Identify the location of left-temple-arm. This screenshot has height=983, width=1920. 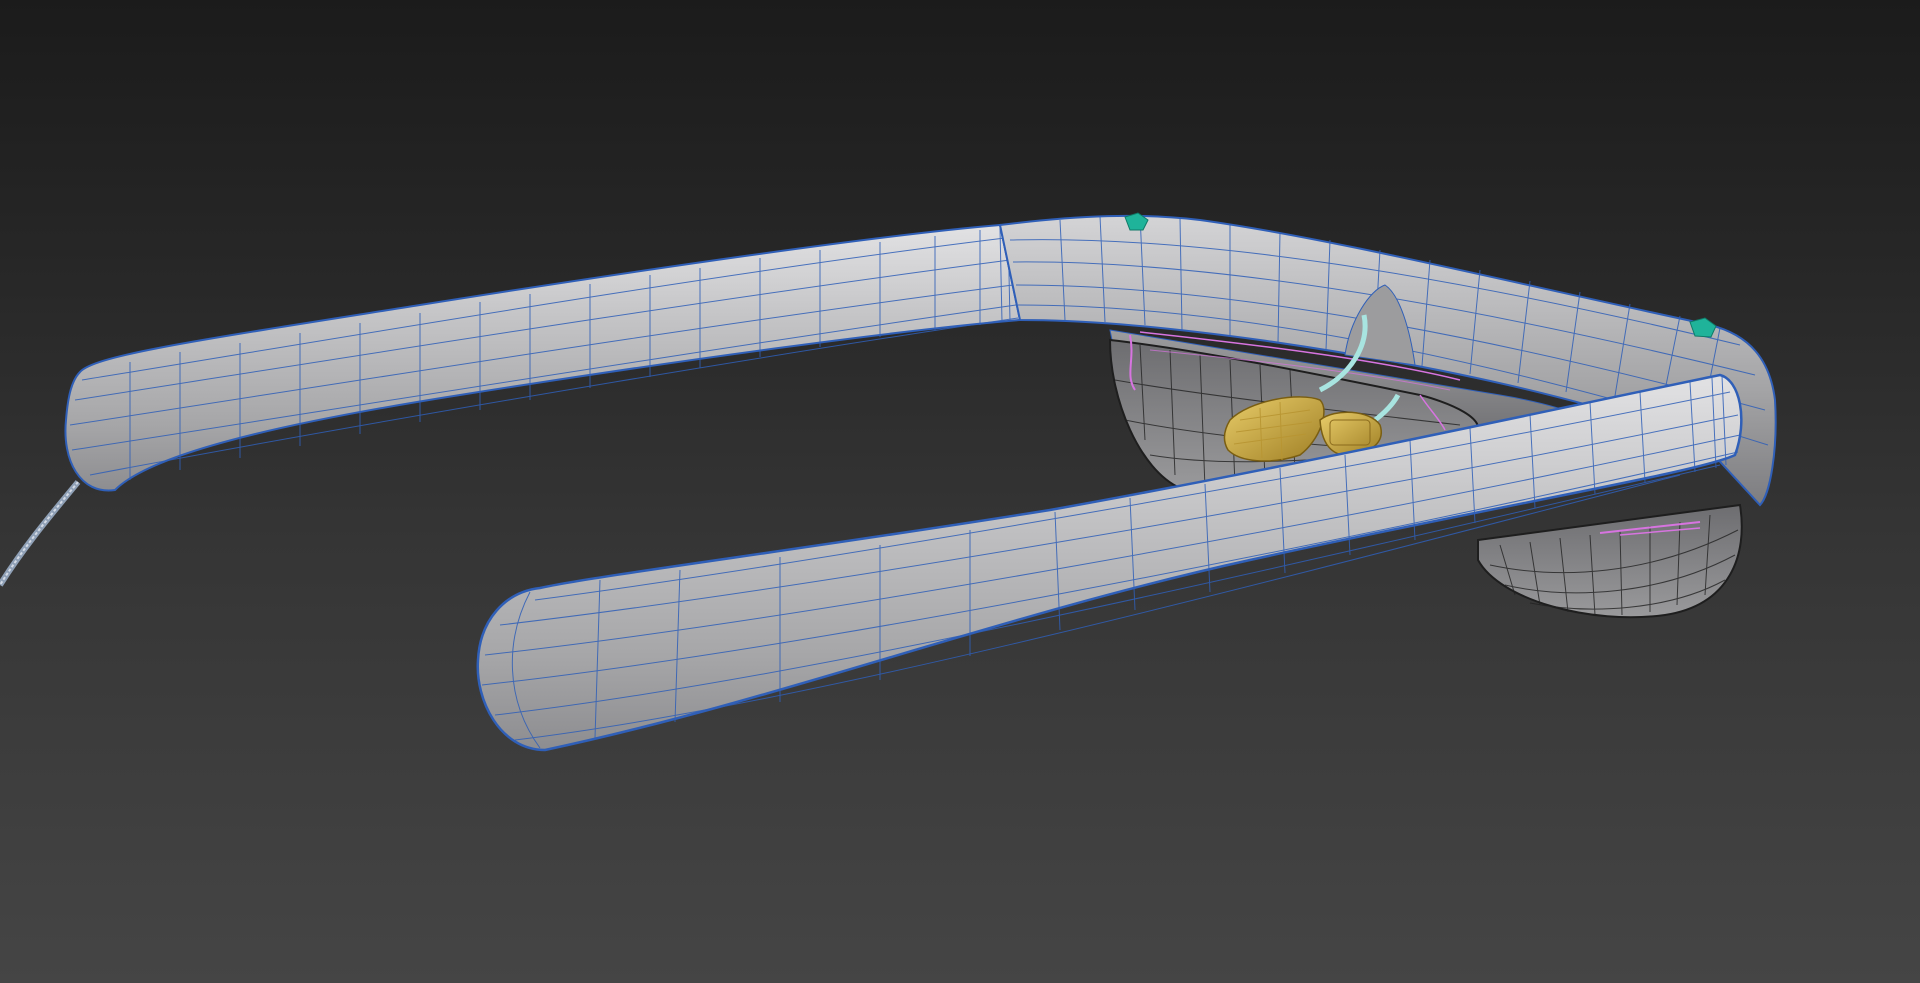
(543, 357).